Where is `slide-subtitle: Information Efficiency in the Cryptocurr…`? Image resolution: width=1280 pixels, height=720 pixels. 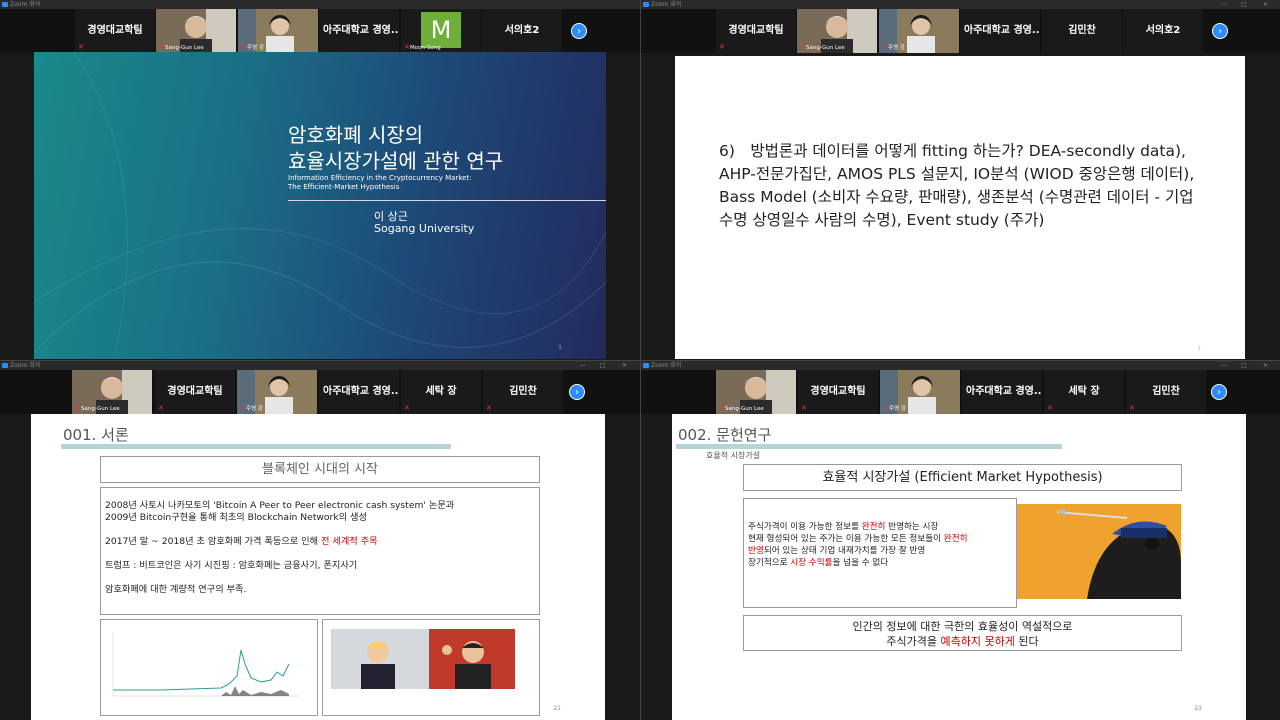 slide-subtitle: Information Efficiency in the Cryptocurr… is located at coordinates (380, 182).